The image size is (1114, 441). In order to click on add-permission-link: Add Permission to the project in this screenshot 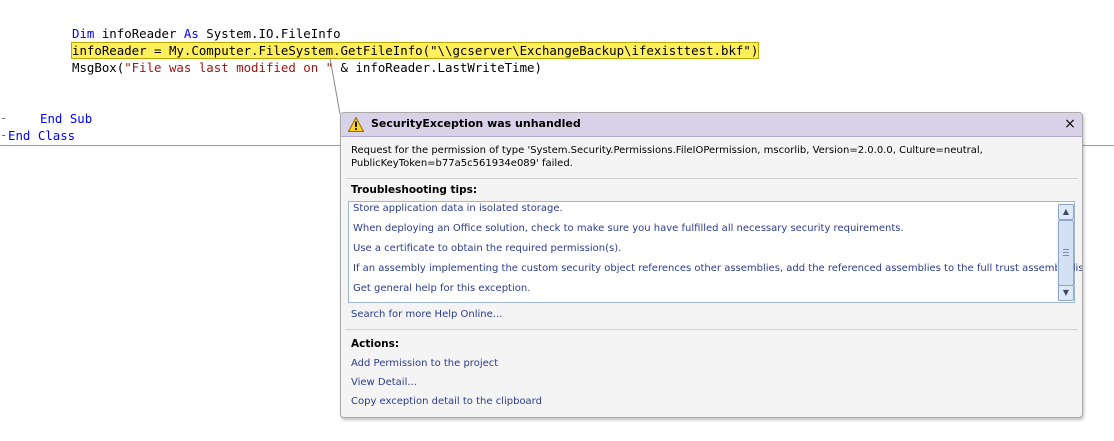, I will do `click(424, 363)`.